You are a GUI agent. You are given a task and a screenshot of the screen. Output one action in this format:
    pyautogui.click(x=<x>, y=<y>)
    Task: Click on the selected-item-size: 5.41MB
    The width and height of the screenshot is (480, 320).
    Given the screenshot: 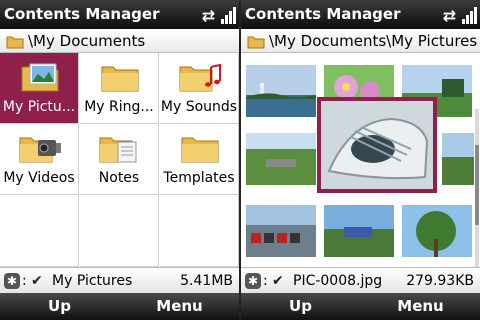 What is the action you would take?
    pyautogui.click(x=206, y=281)
    